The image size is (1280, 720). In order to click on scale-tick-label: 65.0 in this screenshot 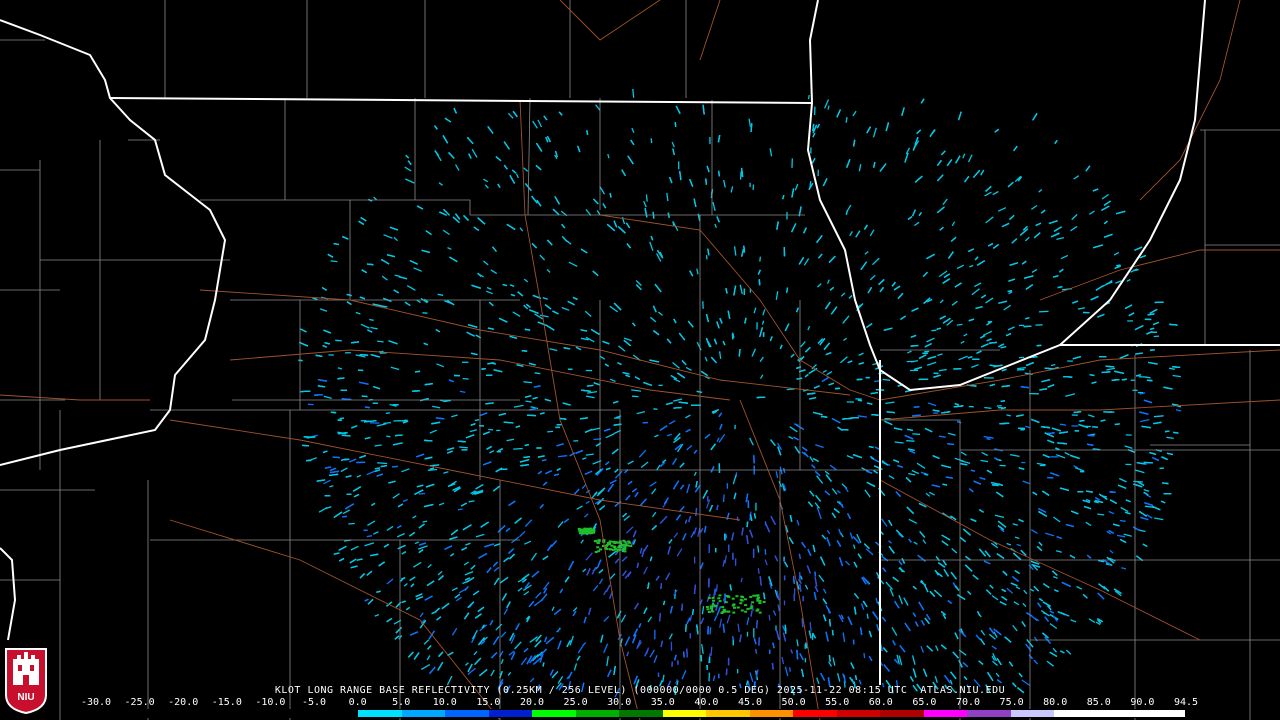, I will do `click(924, 702)`.